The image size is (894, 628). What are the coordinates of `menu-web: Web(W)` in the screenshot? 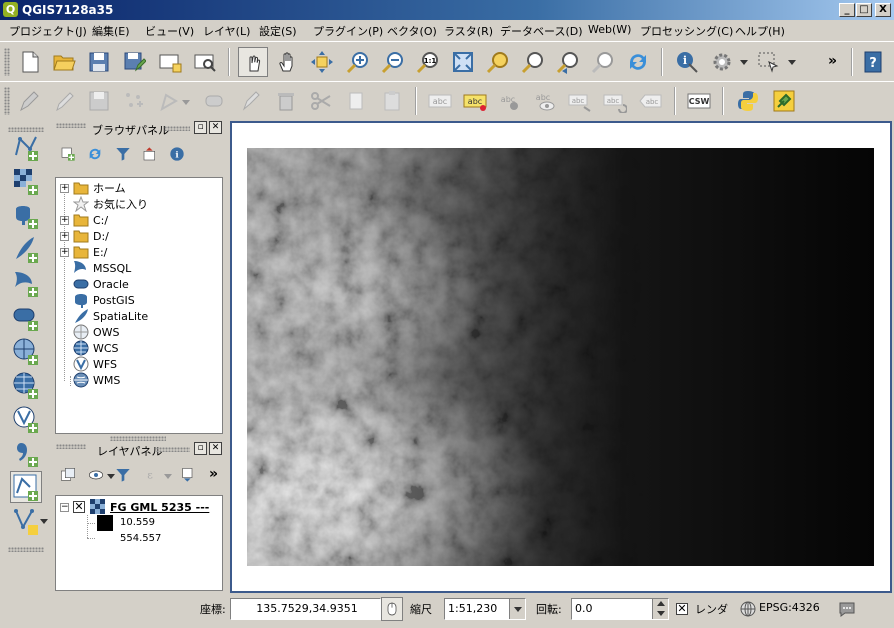 It's located at (609, 29).